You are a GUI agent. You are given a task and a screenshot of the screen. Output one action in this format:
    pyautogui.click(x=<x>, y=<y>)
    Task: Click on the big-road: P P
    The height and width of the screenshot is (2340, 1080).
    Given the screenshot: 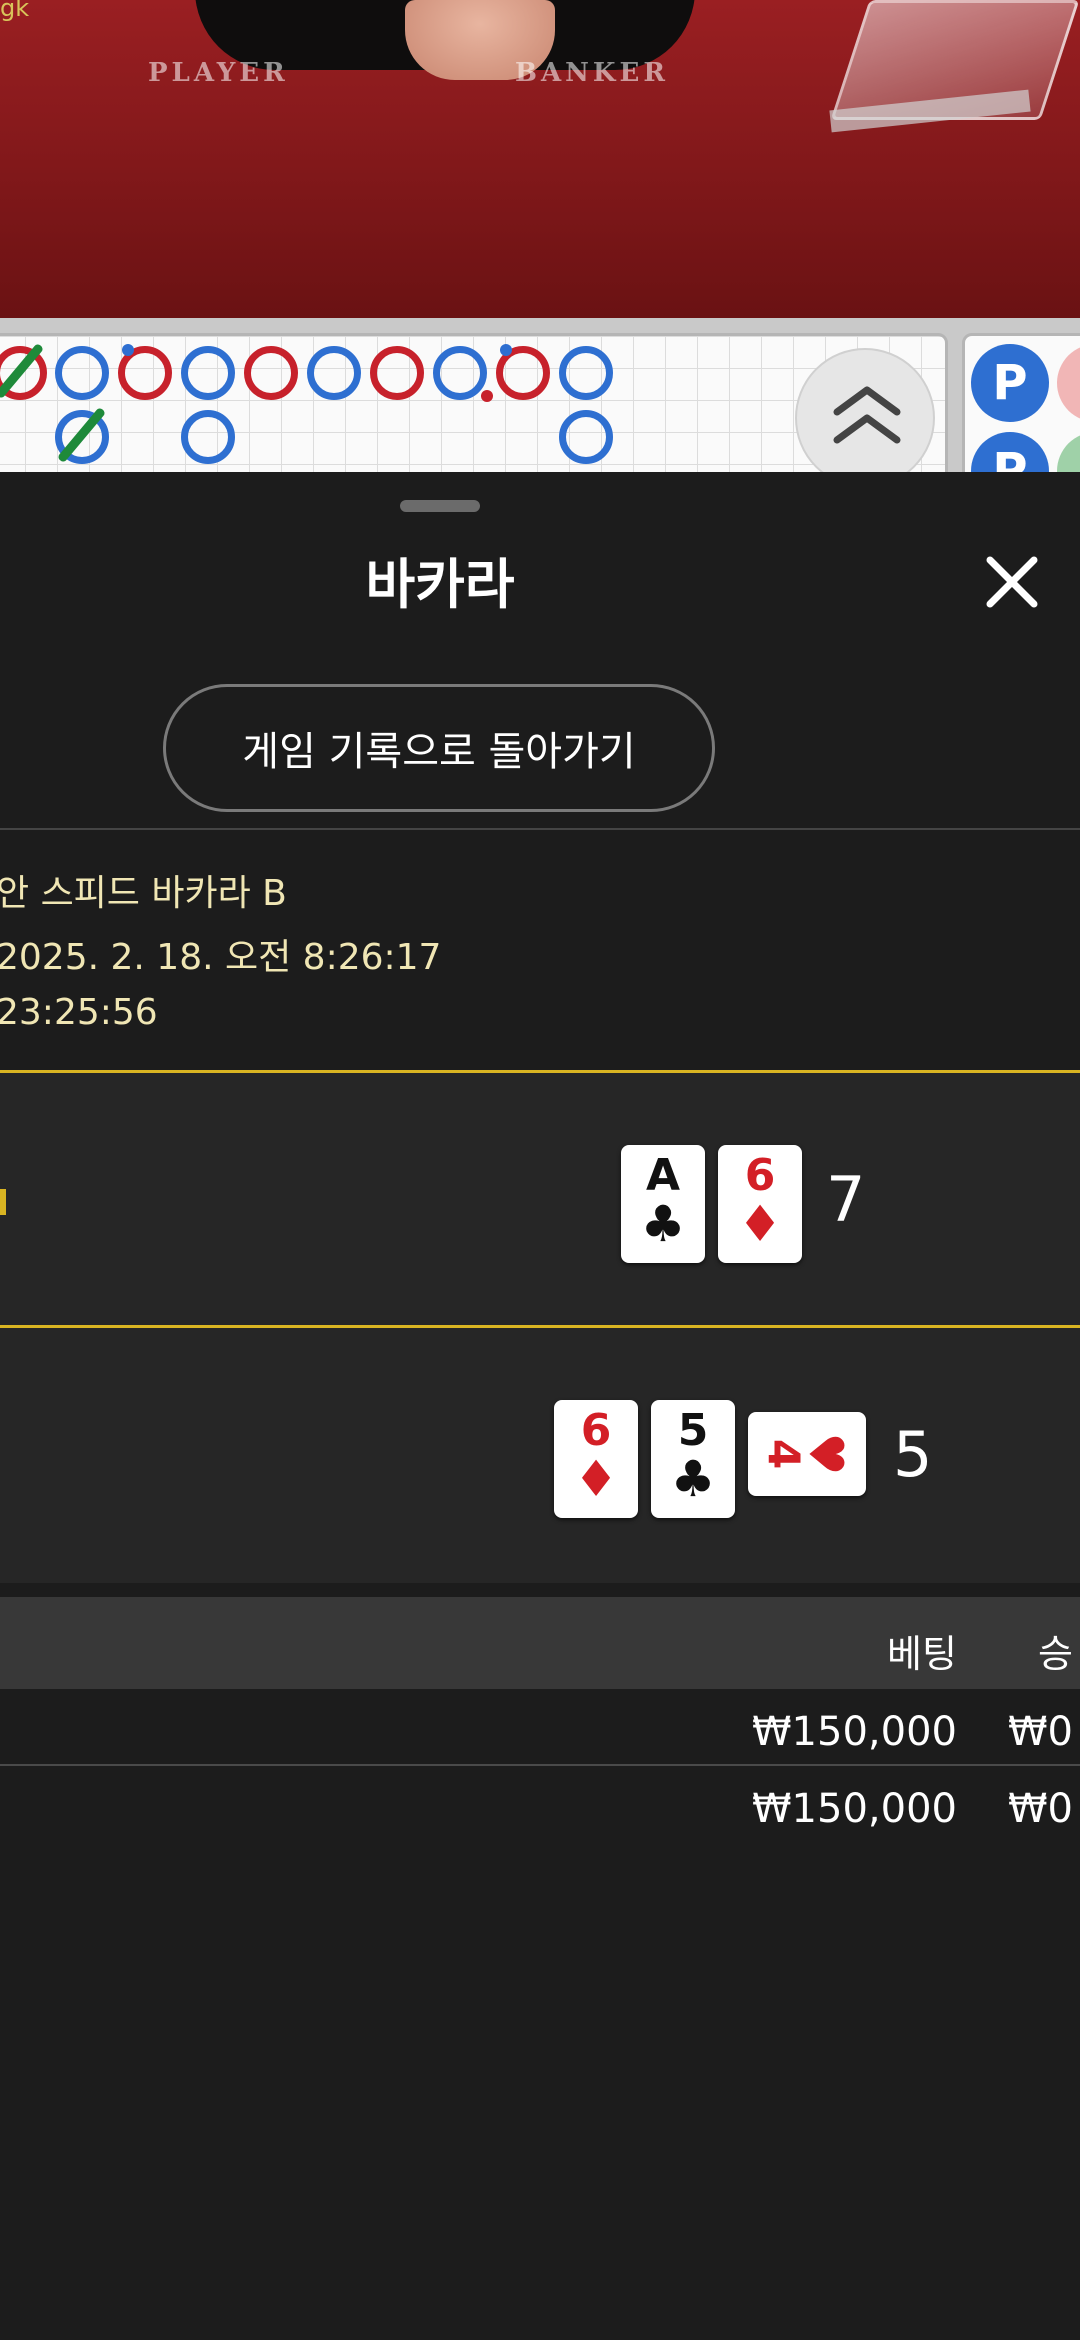 What is the action you would take?
    pyautogui.click(x=1021, y=413)
    